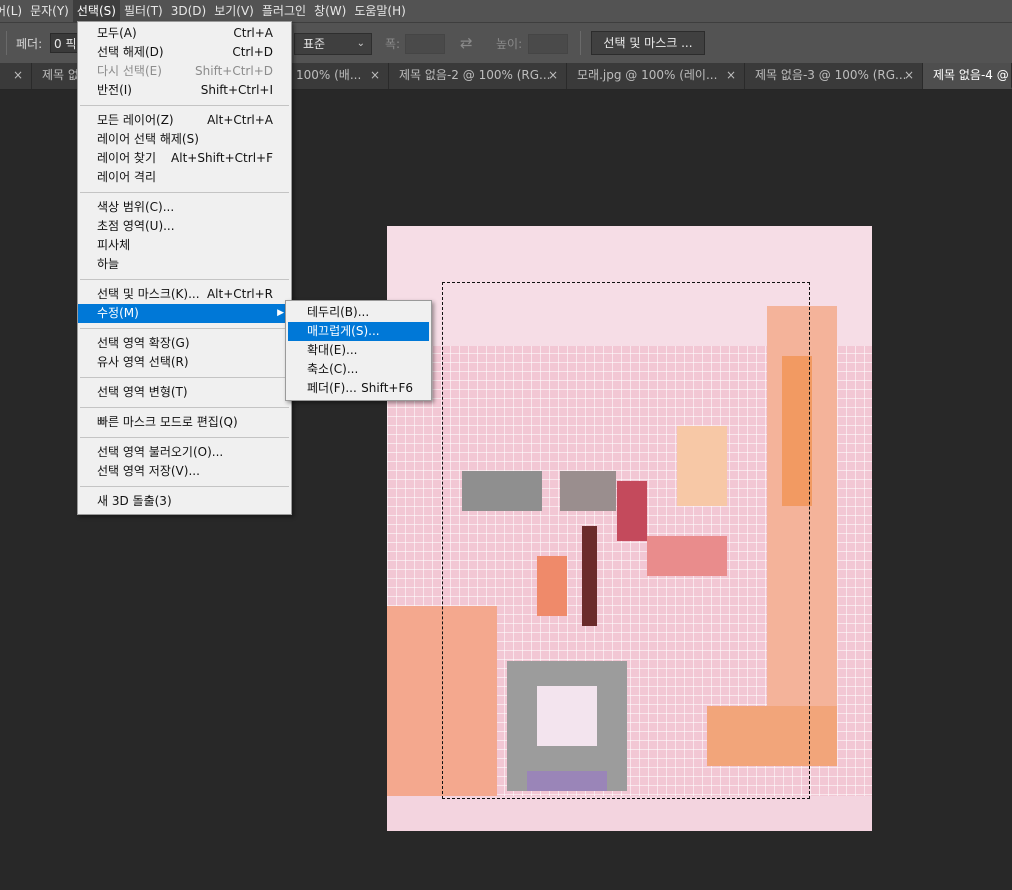  Describe the element at coordinates (184, 90) in the screenshot. I see `menu-item-반전: 반전(I) Shift+Ctrl+I` at that location.